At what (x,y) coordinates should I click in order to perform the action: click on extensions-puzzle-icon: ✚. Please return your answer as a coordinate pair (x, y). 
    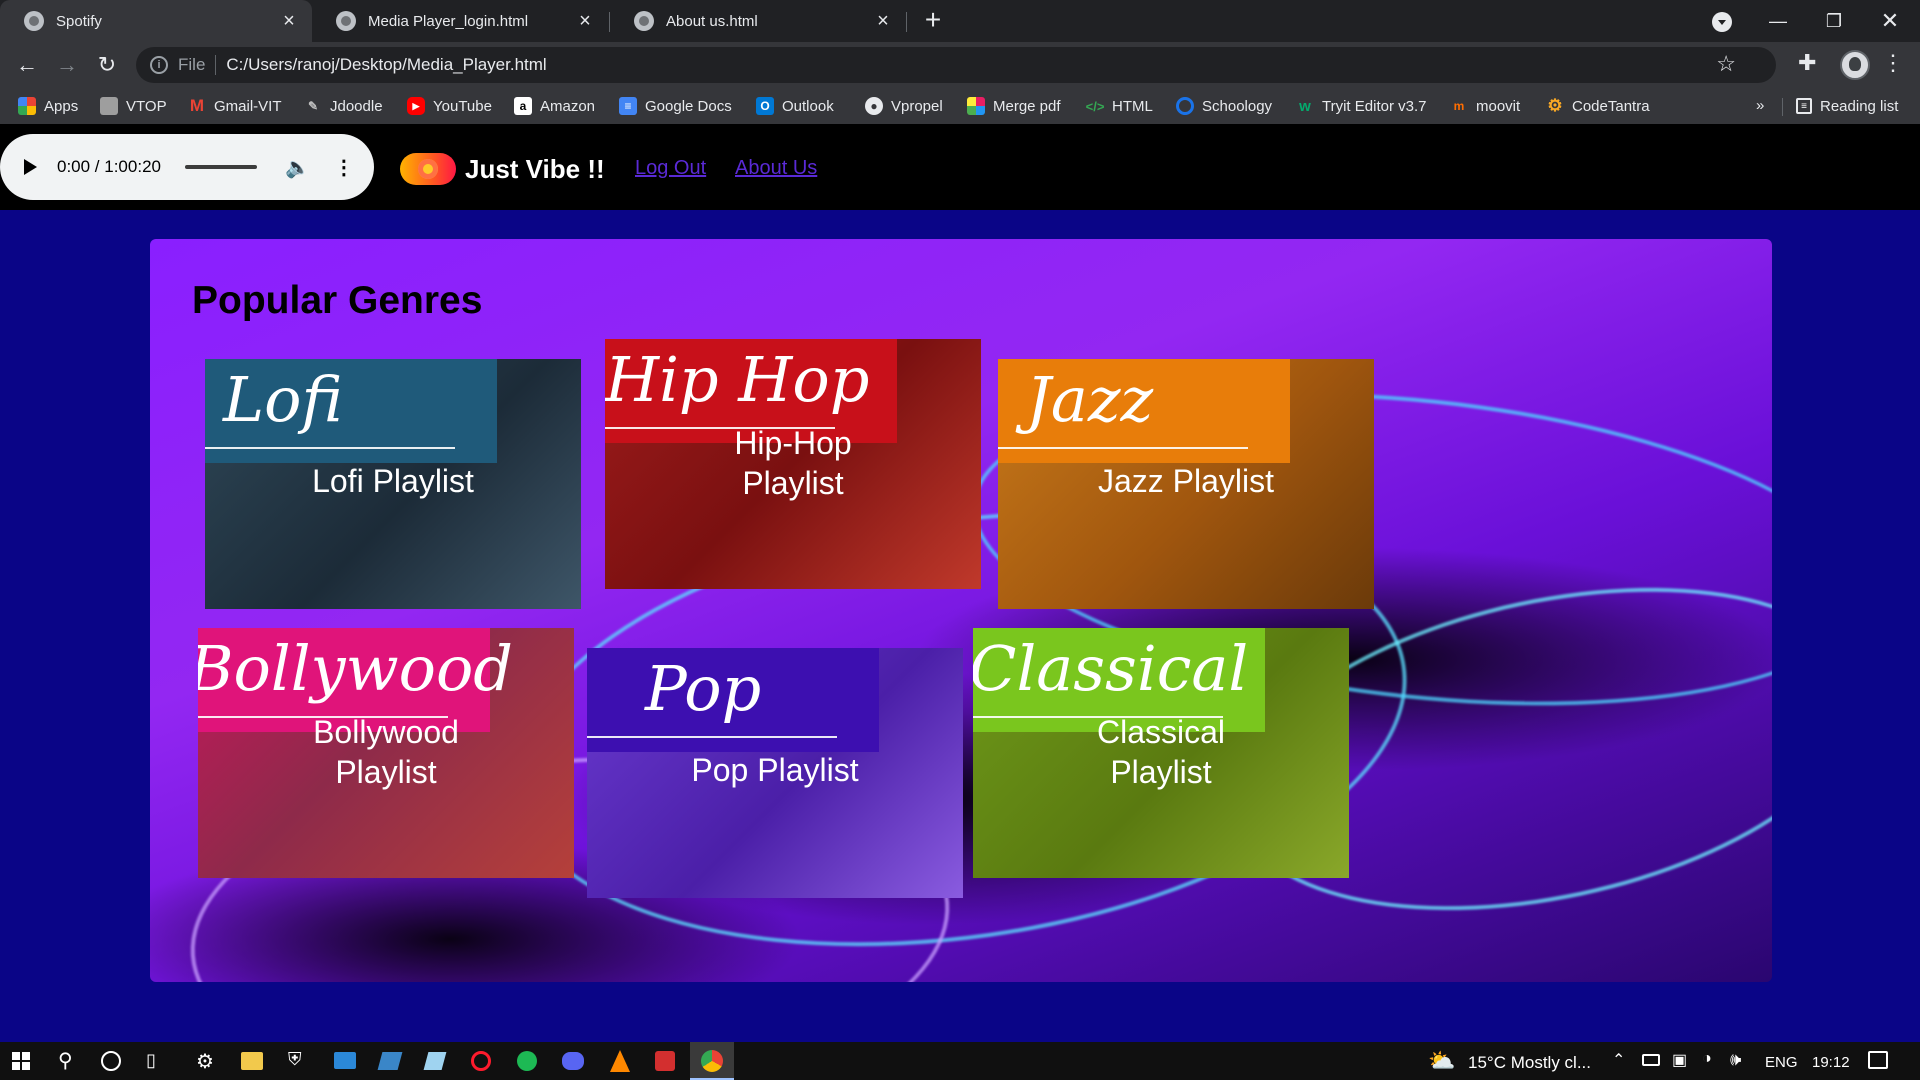
    Looking at the image, I should click on (1807, 63).